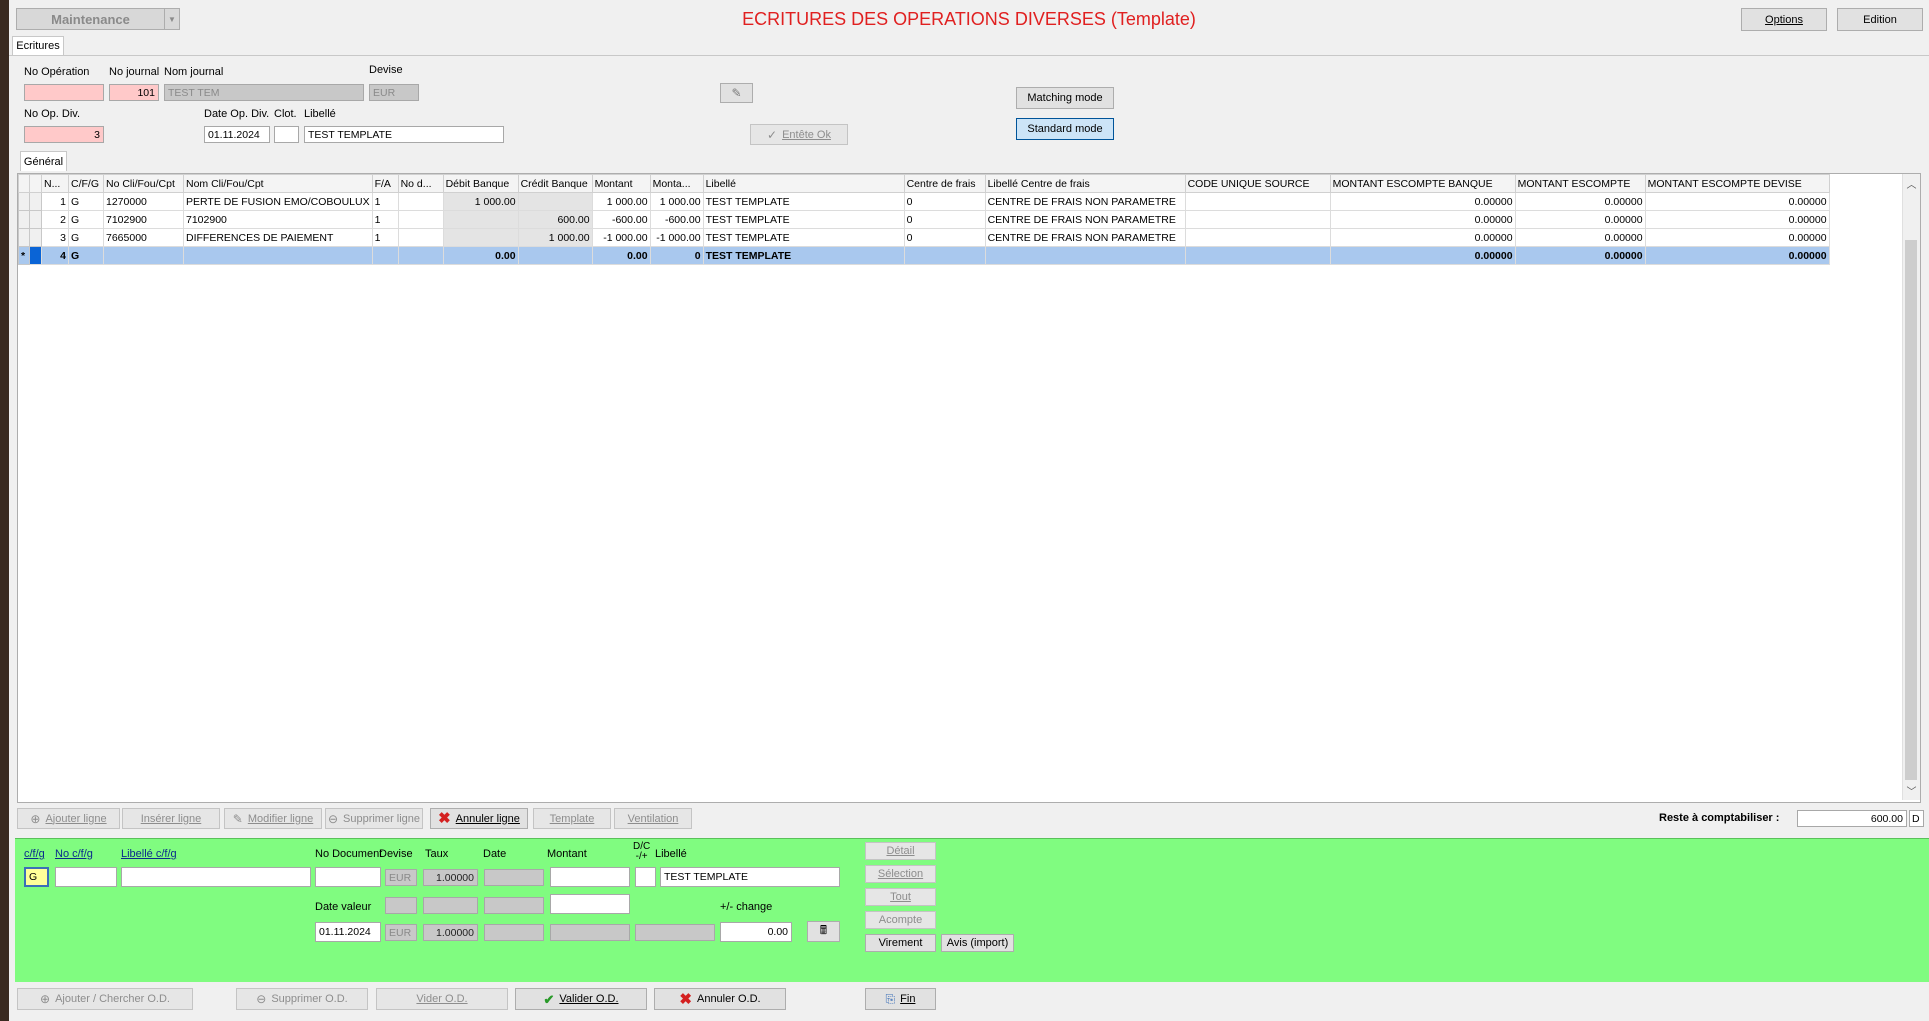  What do you see at coordinates (171, 818) in the screenshot?
I see `inserer-ligne-button: Insérer ligne` at bounding box center [171, 818].